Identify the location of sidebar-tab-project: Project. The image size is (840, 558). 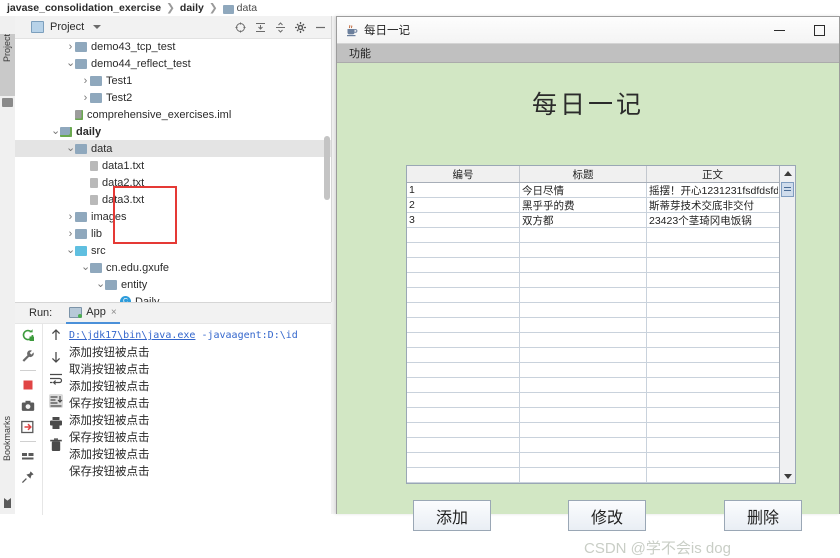
(7, 65).